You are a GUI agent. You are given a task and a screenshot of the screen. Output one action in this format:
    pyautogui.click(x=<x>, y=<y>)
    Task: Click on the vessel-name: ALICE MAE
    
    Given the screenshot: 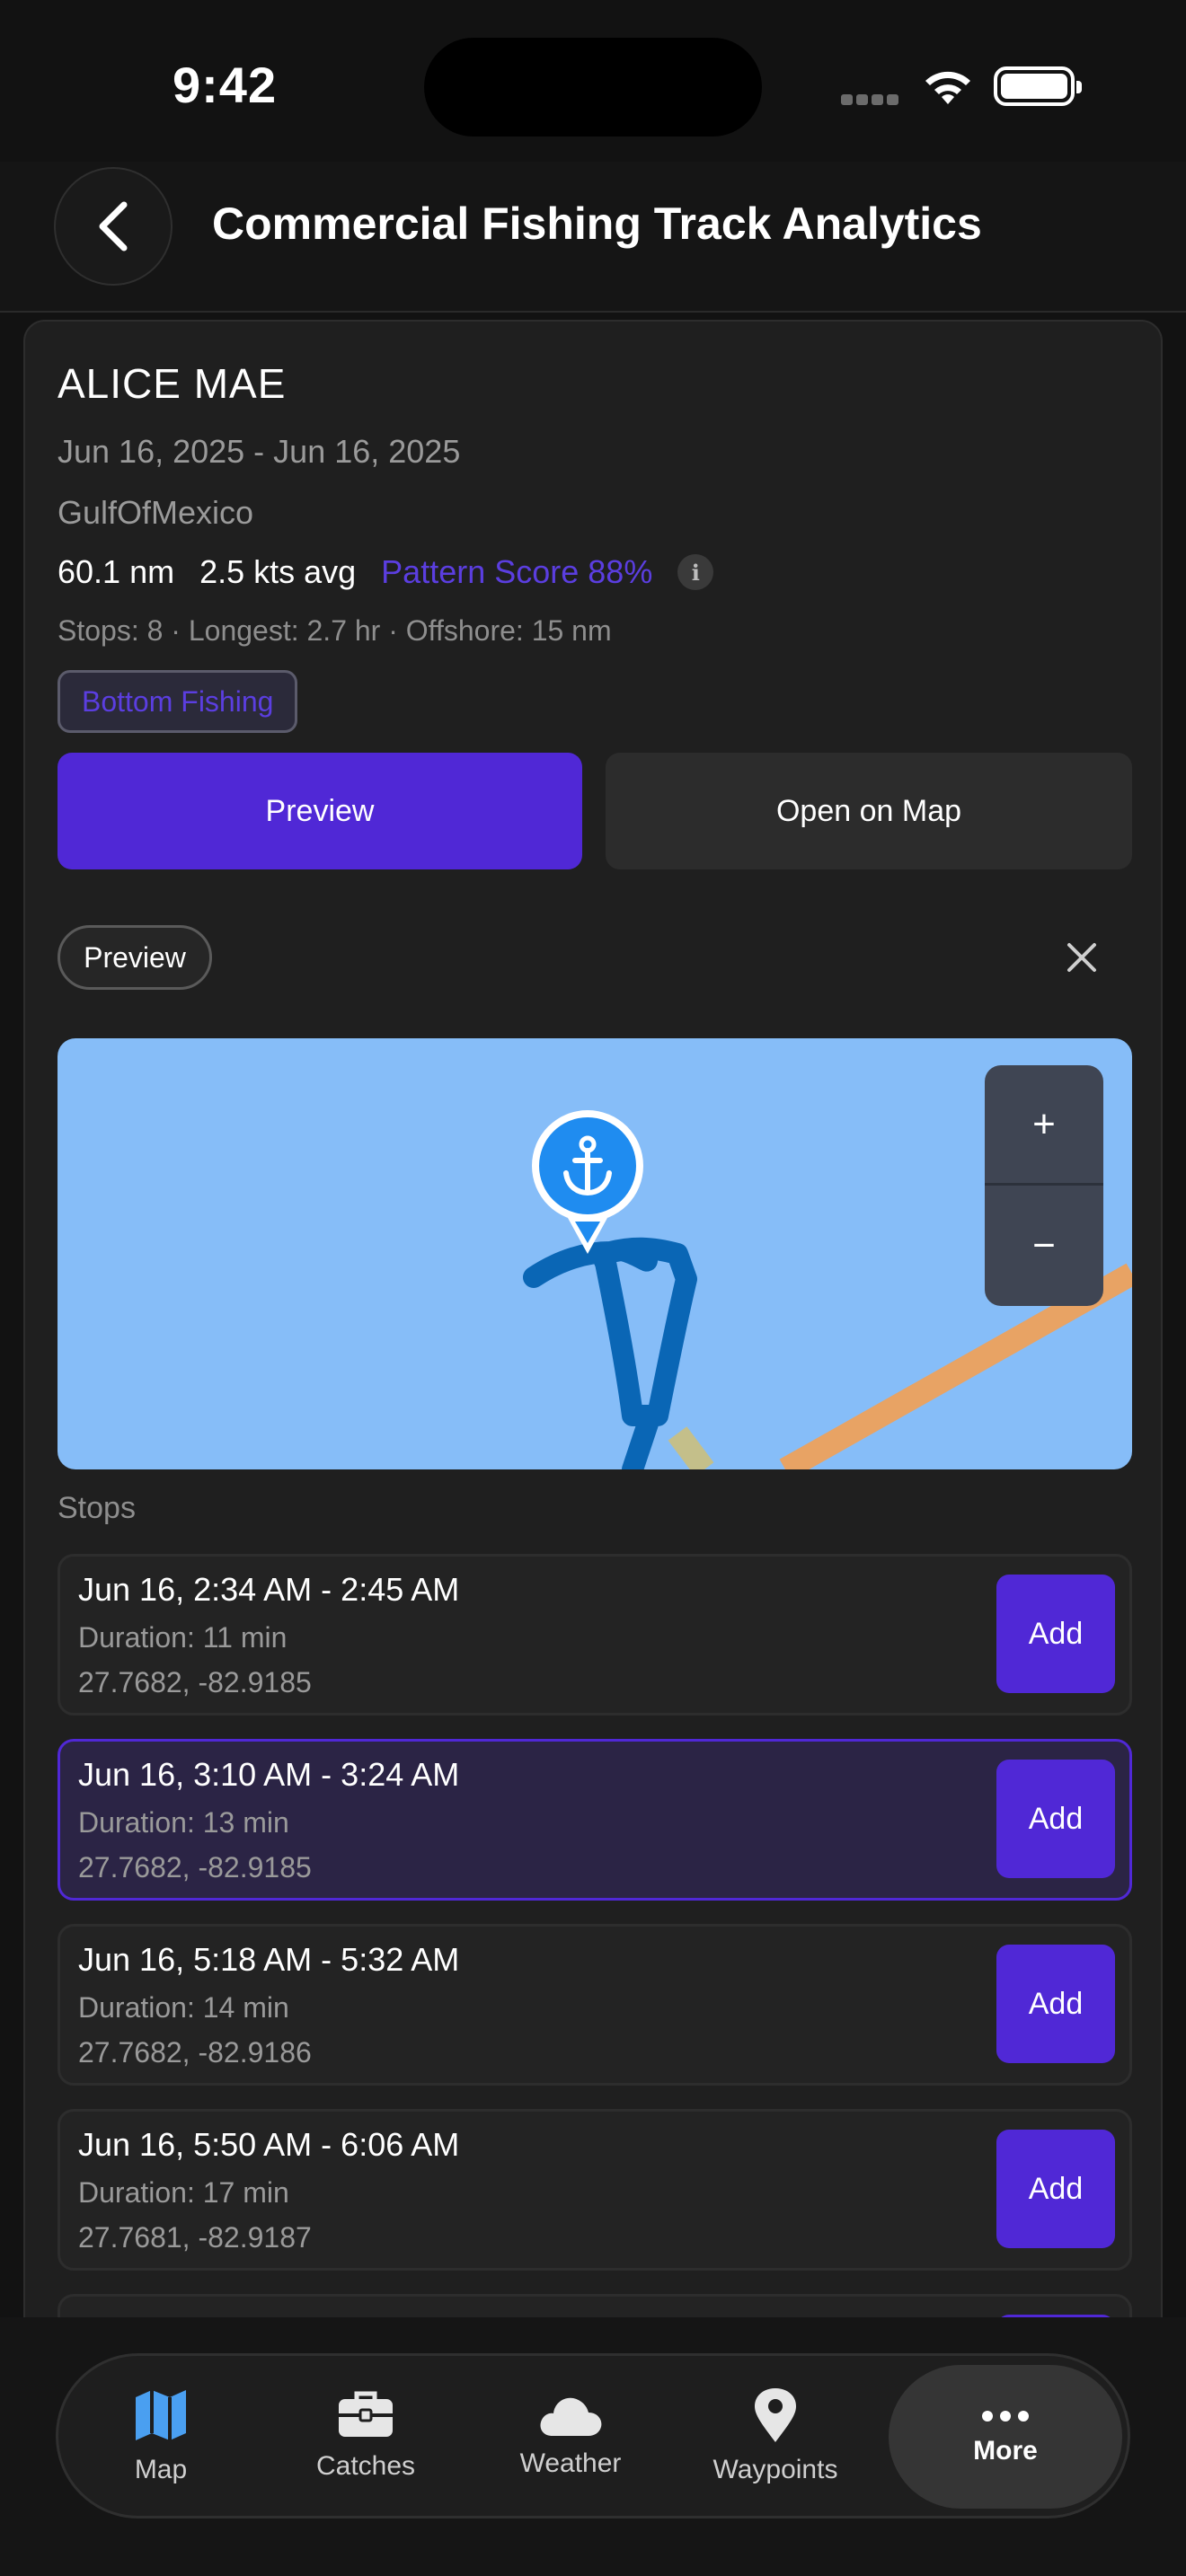 What is the action you would take?
    pyautogui.click(x=172, y=383)
    